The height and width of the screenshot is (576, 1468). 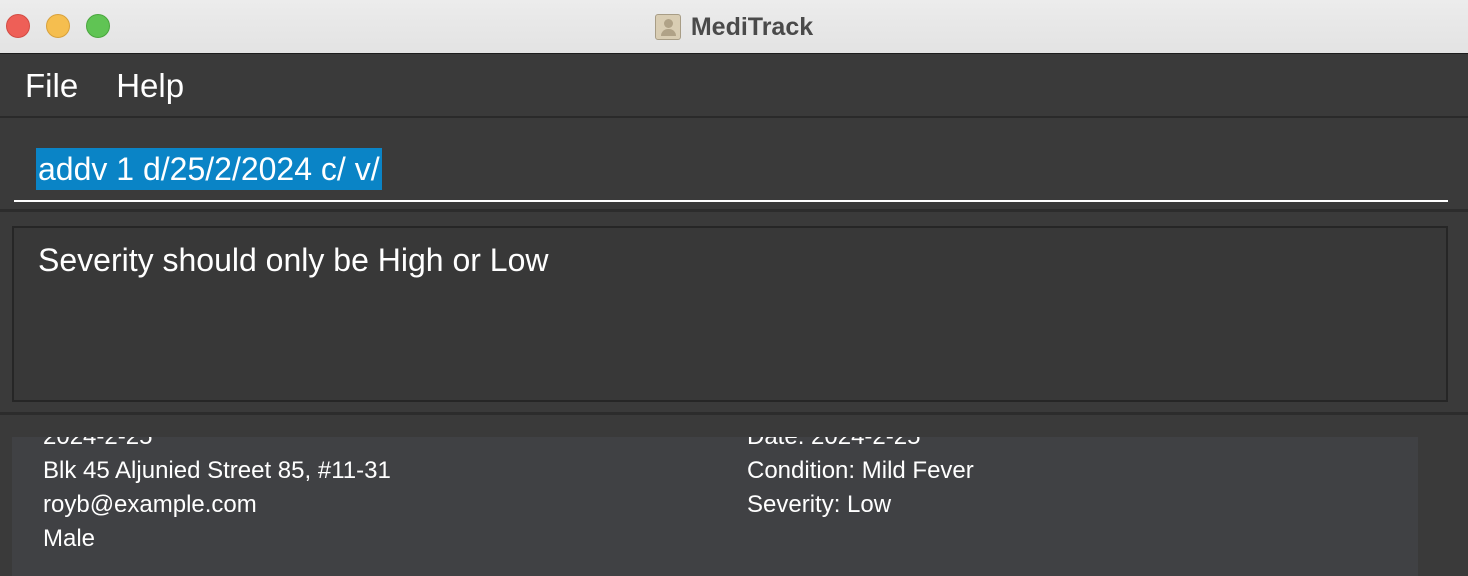 What do you see at coordinates (150, 86) in the screenshot?
I see `menu-help: Help` at bounding box center [150, 86].